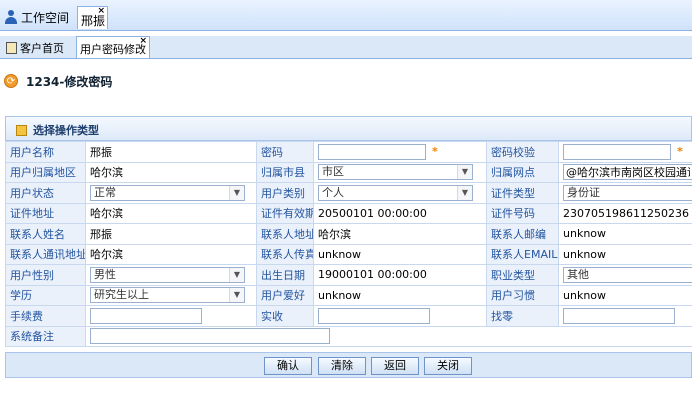 The image size is (692, 400). Describe the element at coordinates (93, 21) in the screenshot. I see `tab-label: 邢振` at that location.